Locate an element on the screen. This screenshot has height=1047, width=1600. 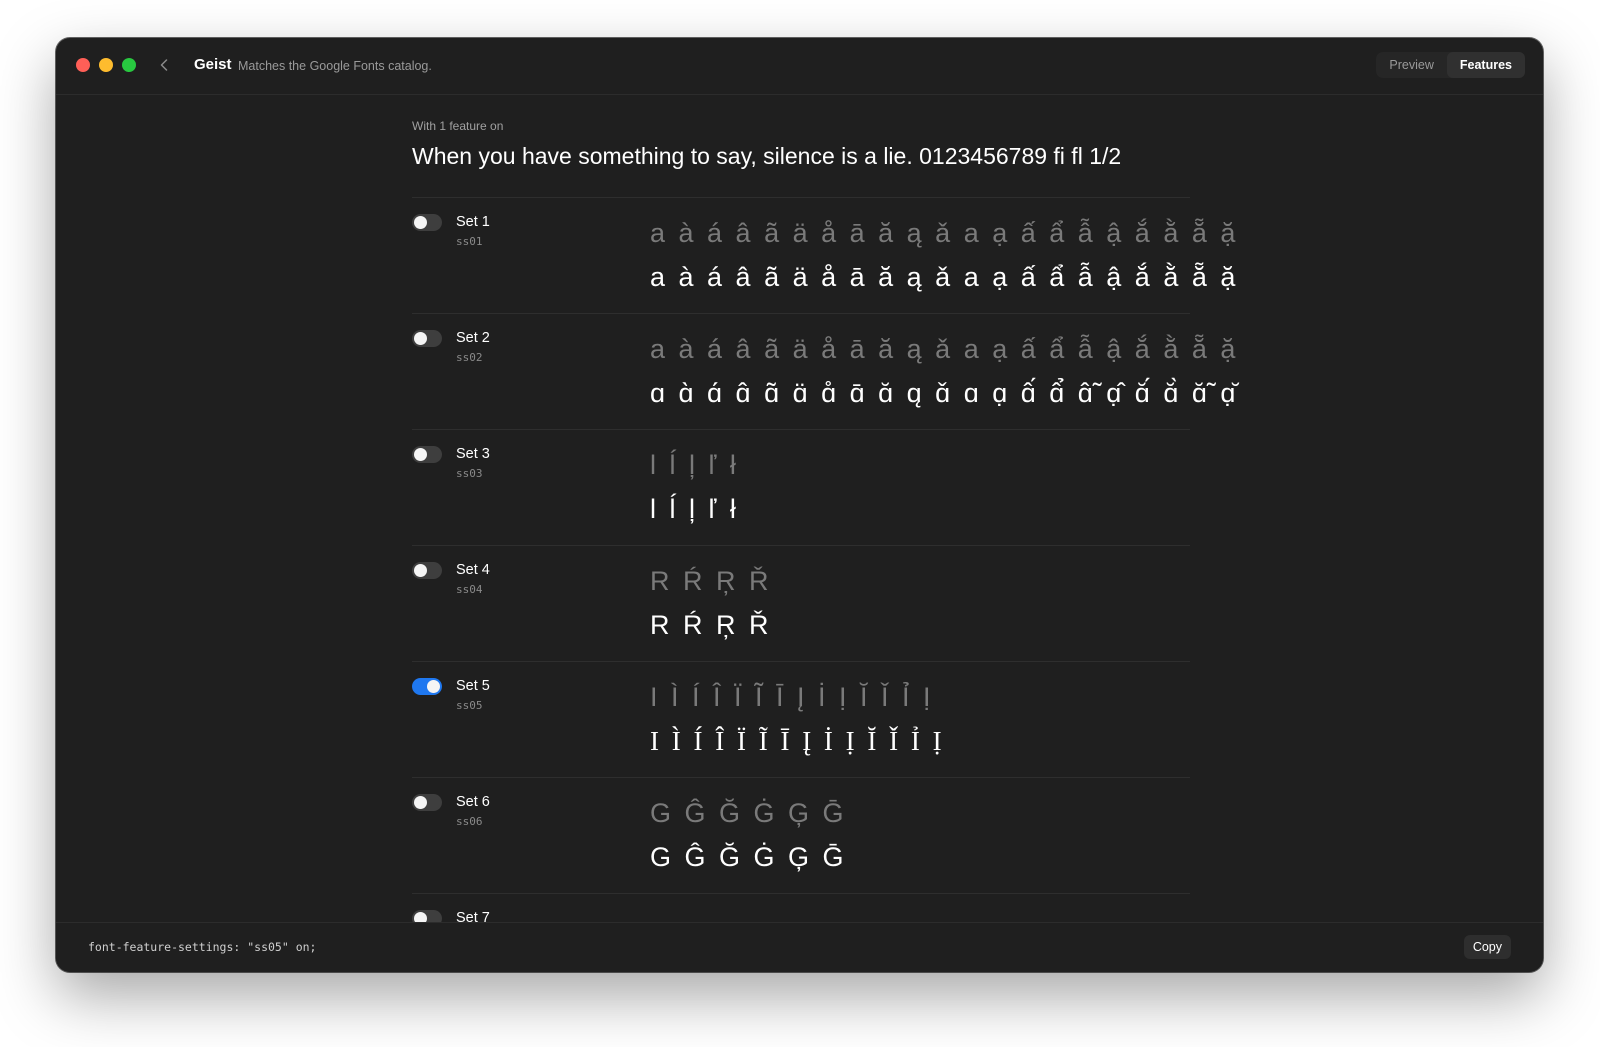
app-title: Geist is located at coordinates (213, 64).